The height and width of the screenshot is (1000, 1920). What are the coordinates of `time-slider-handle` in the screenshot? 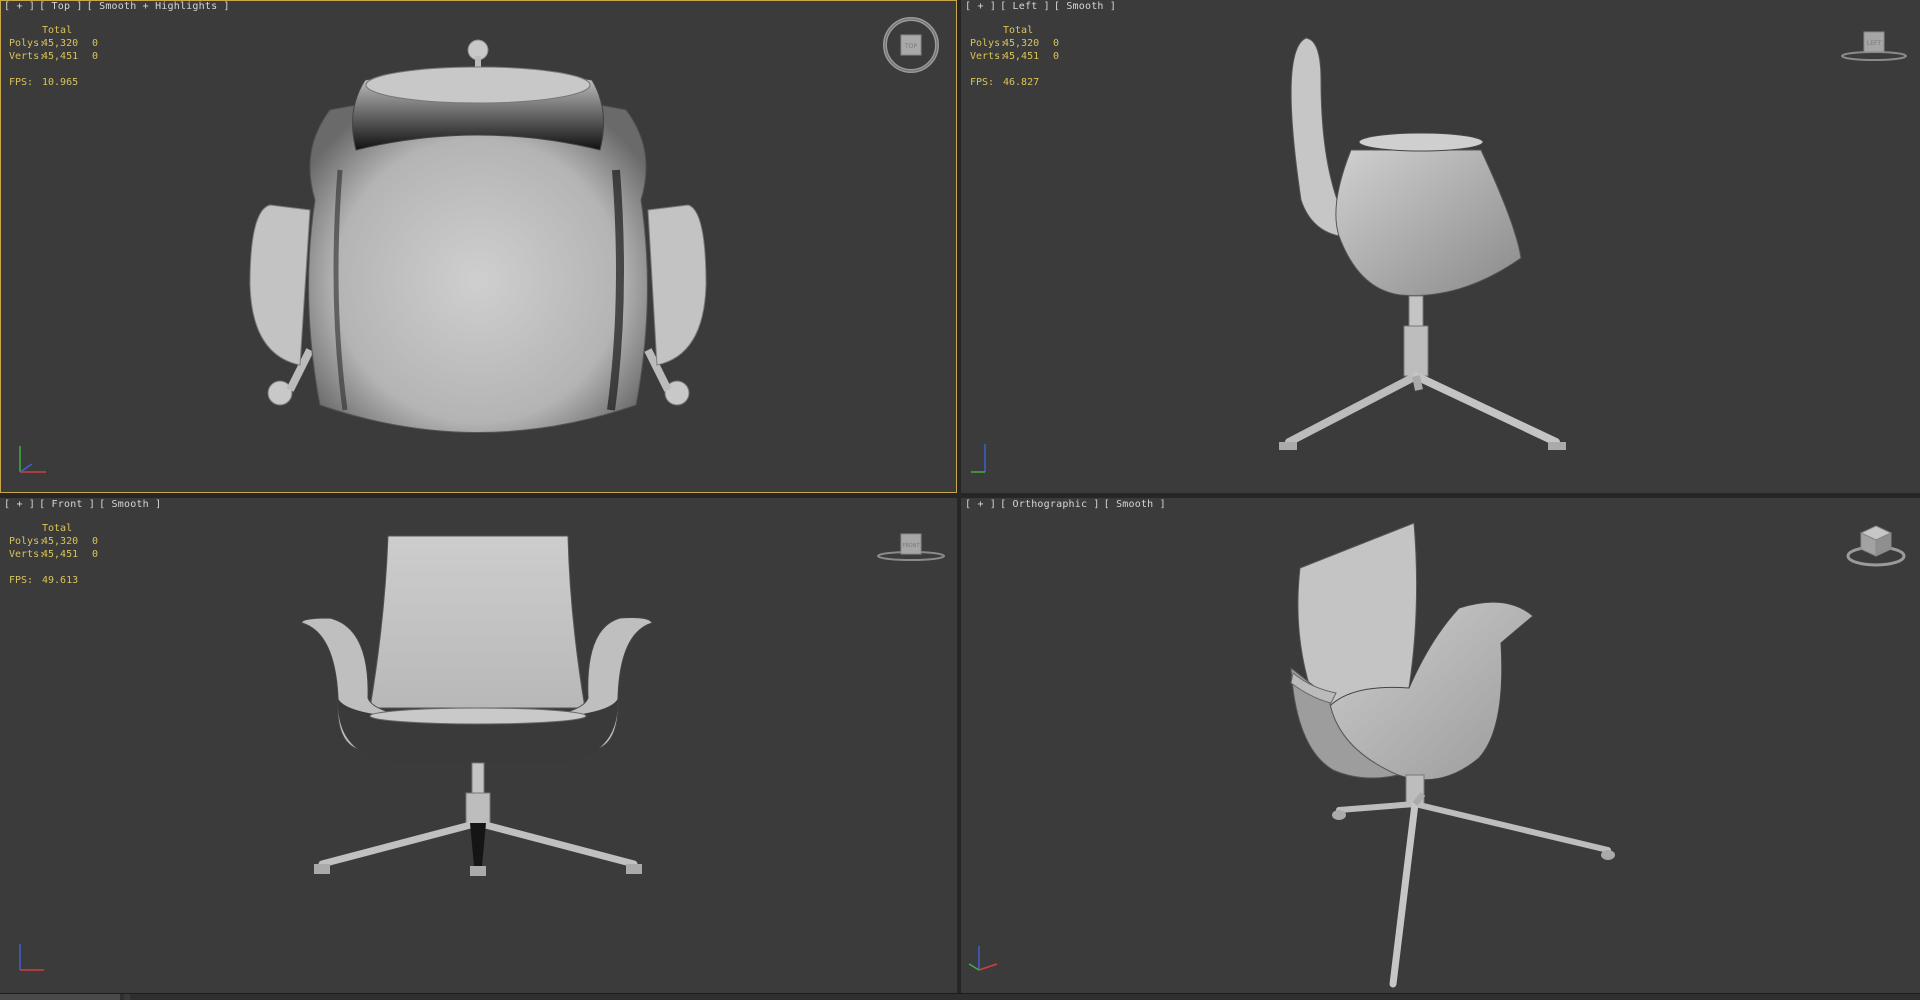 It's located at (127, 997).